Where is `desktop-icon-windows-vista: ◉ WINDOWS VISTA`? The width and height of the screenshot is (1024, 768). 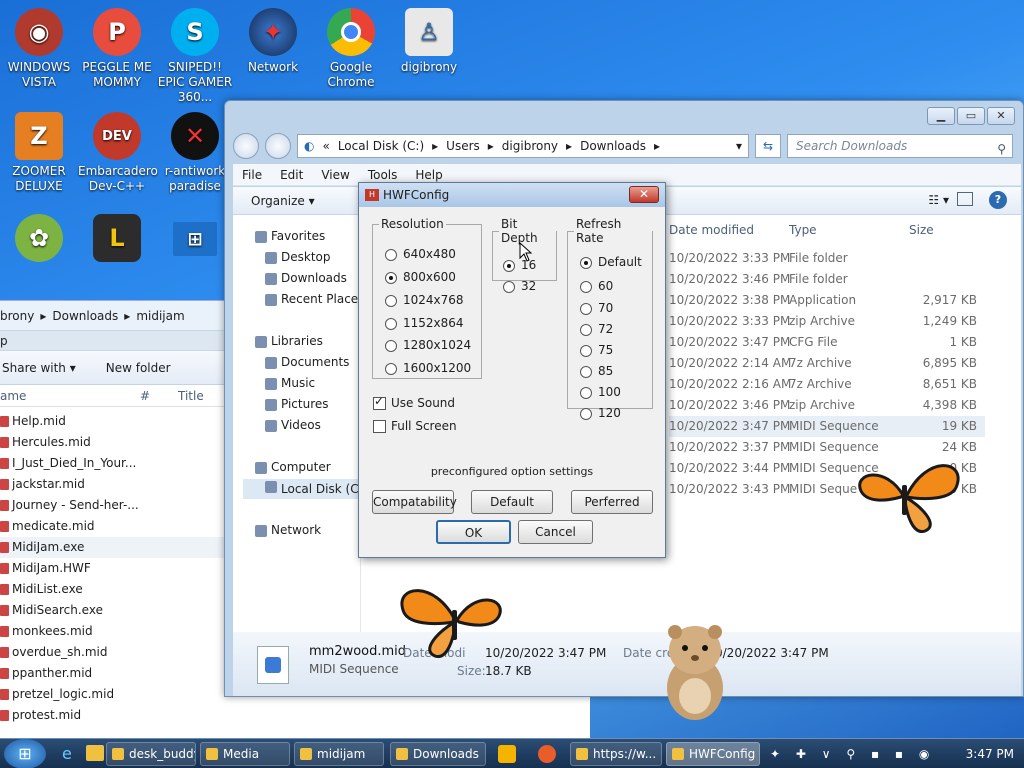 desktop-icon-windows-vista: ◉ WINDOWS VISTA is located at coordinates (39, 49).